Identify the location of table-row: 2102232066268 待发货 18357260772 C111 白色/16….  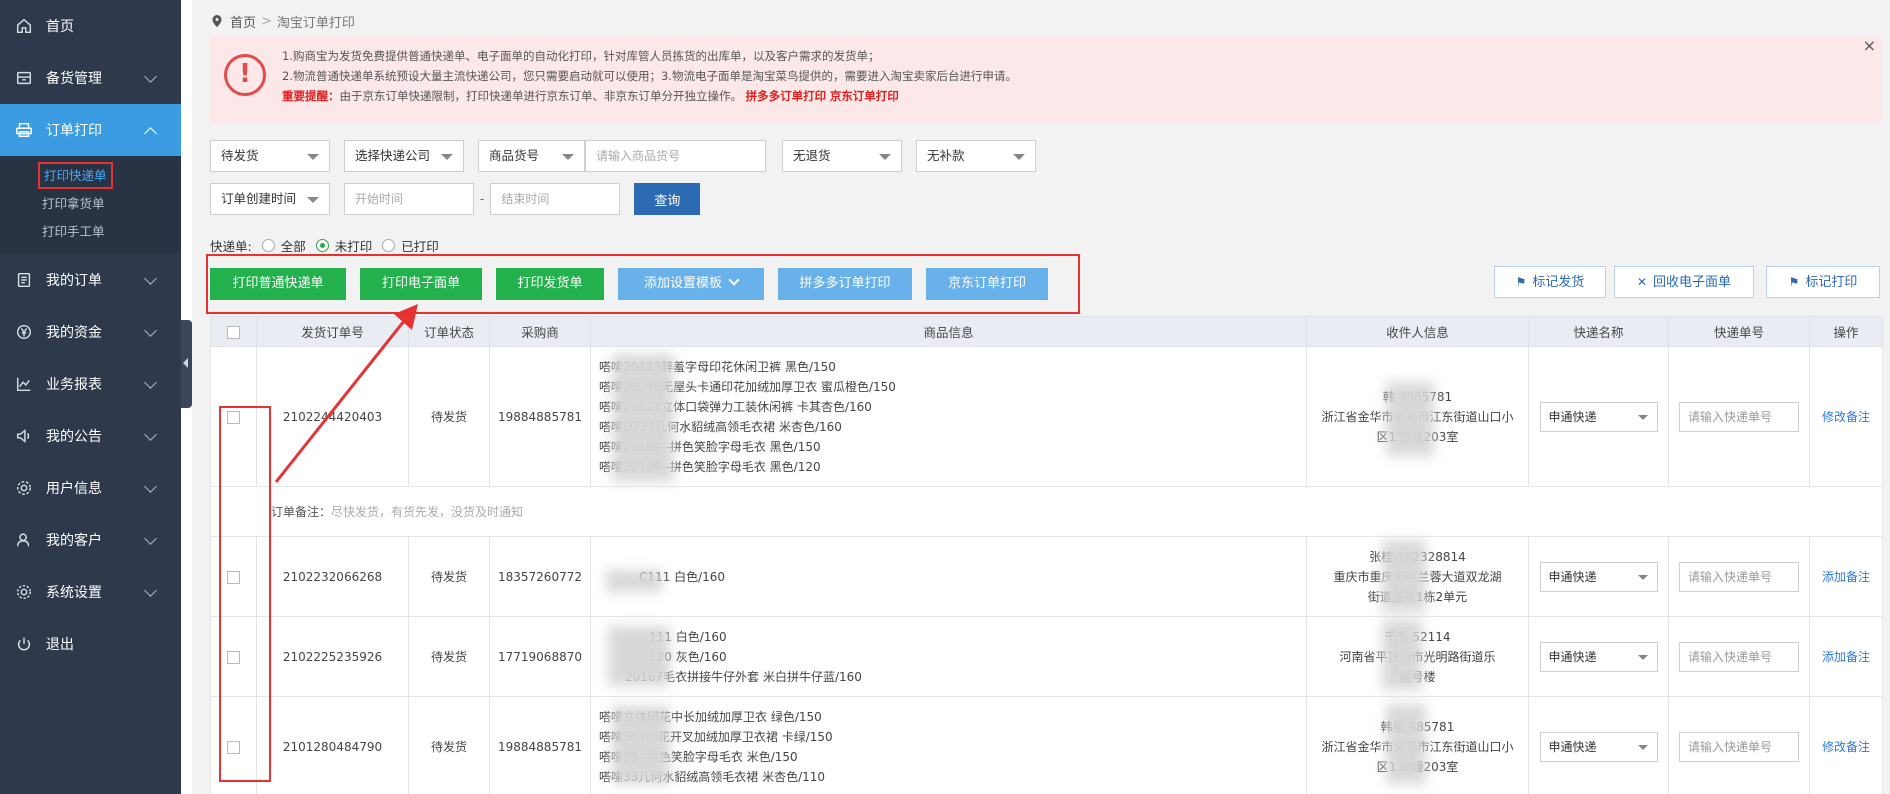
(1046, 576).